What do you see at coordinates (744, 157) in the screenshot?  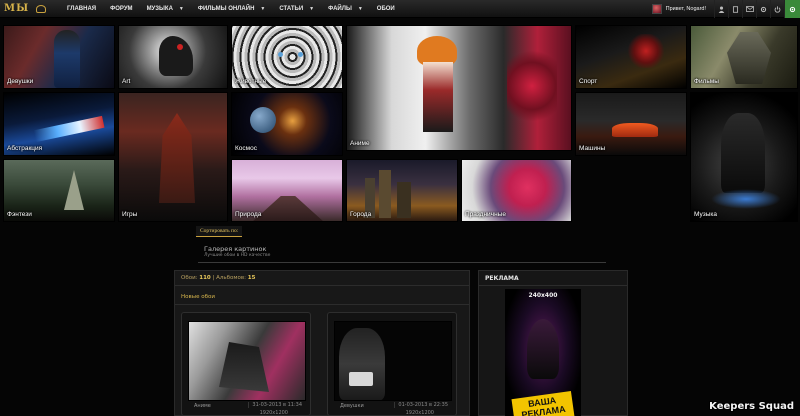 I see `category-tile-music: Музыка` at bounding box center [744, 157].